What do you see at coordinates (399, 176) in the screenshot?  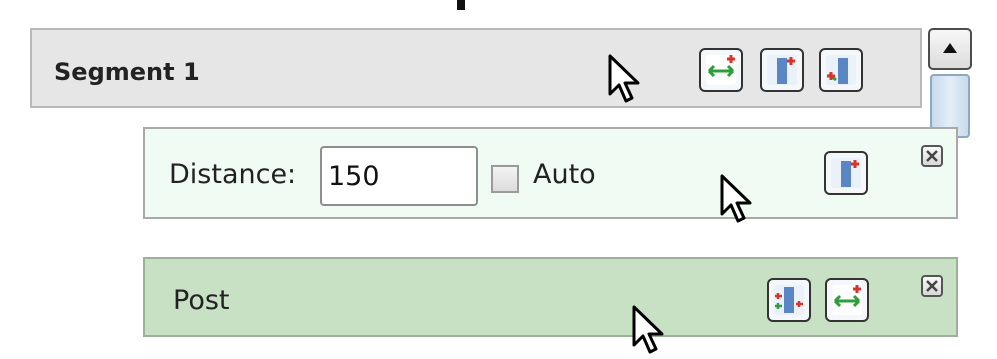 I see `distance-input` at bounding box center [399, 176].